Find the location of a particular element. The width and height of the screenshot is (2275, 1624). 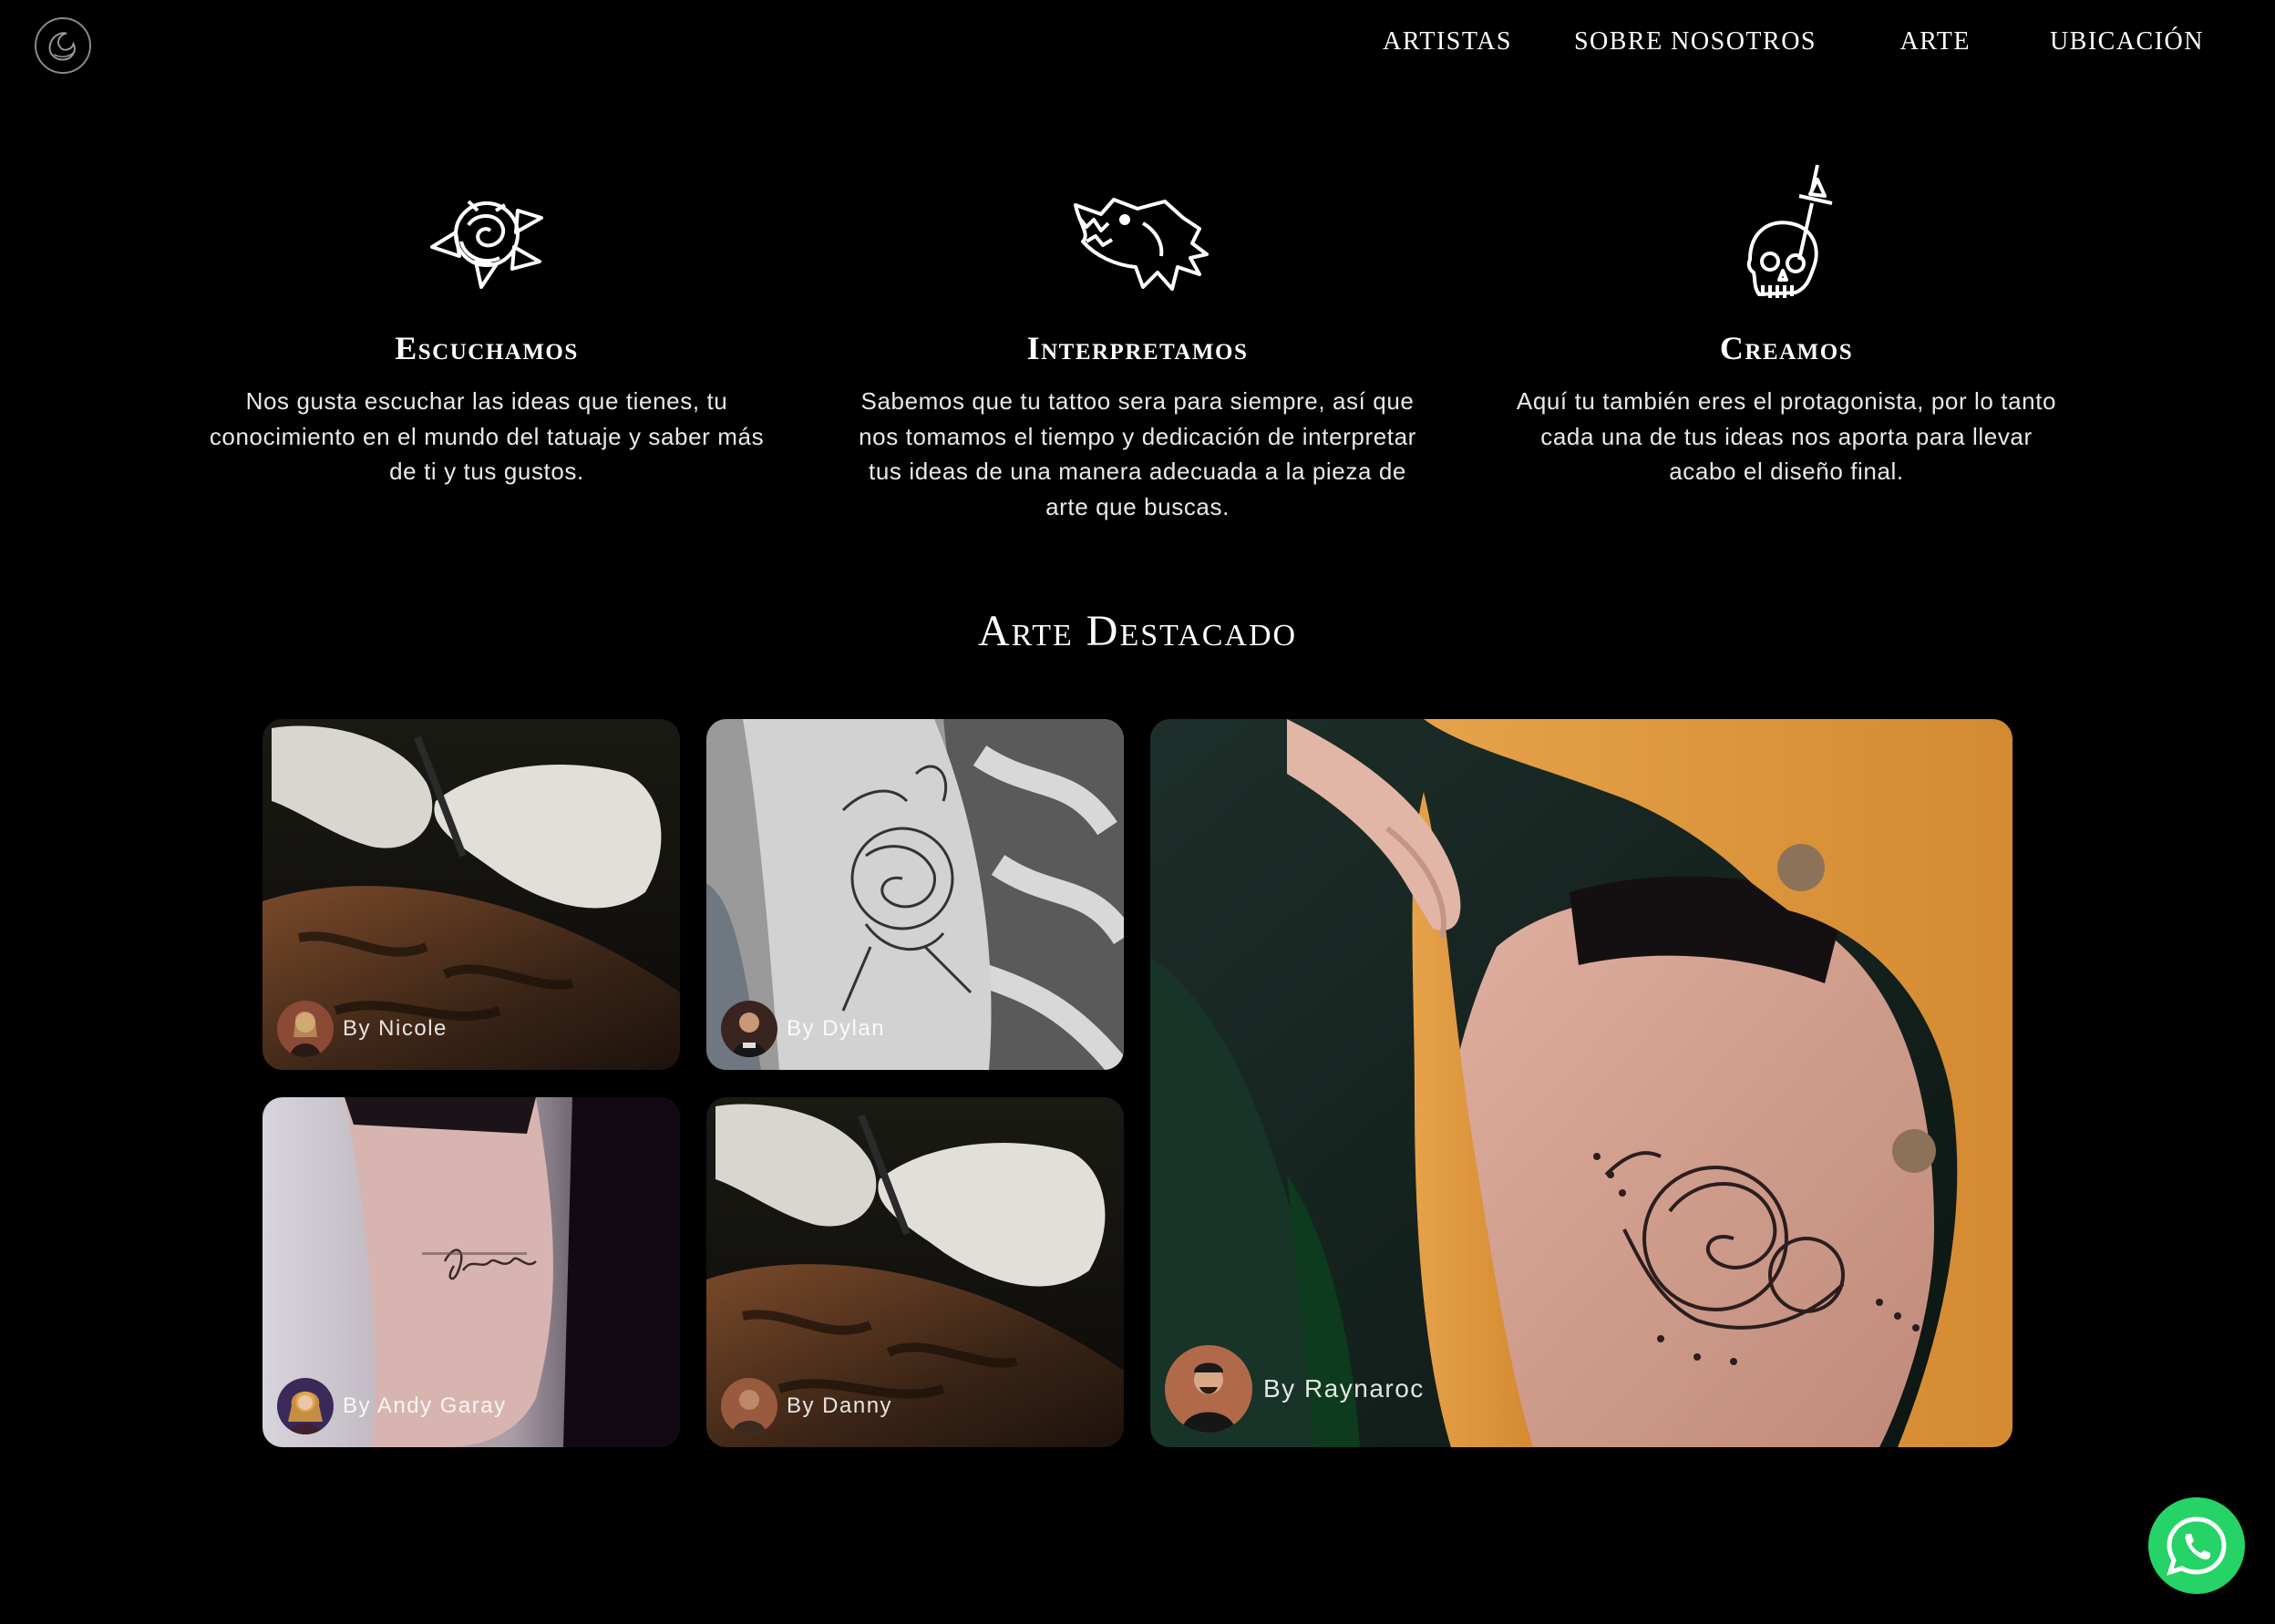

gallery-card-andy-garay: By Andy Garay is located at coordinates (471, 1272).